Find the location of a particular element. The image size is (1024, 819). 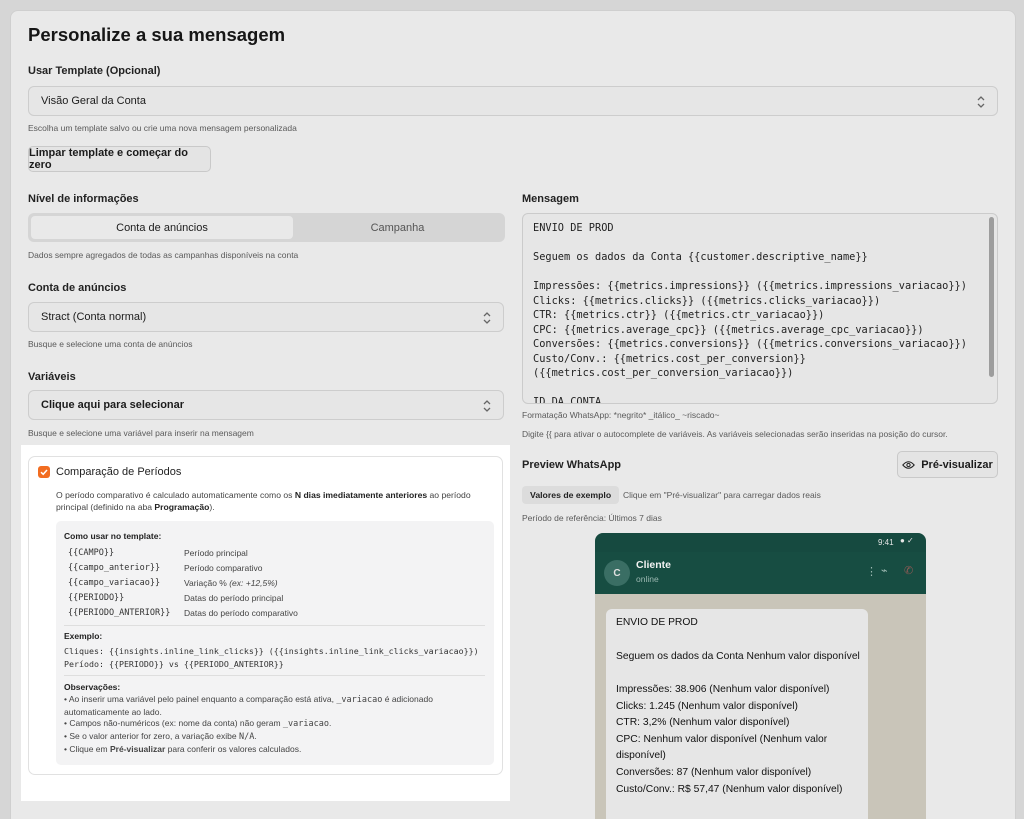

textarea-scrollbar is located at coordinates (991, 297).